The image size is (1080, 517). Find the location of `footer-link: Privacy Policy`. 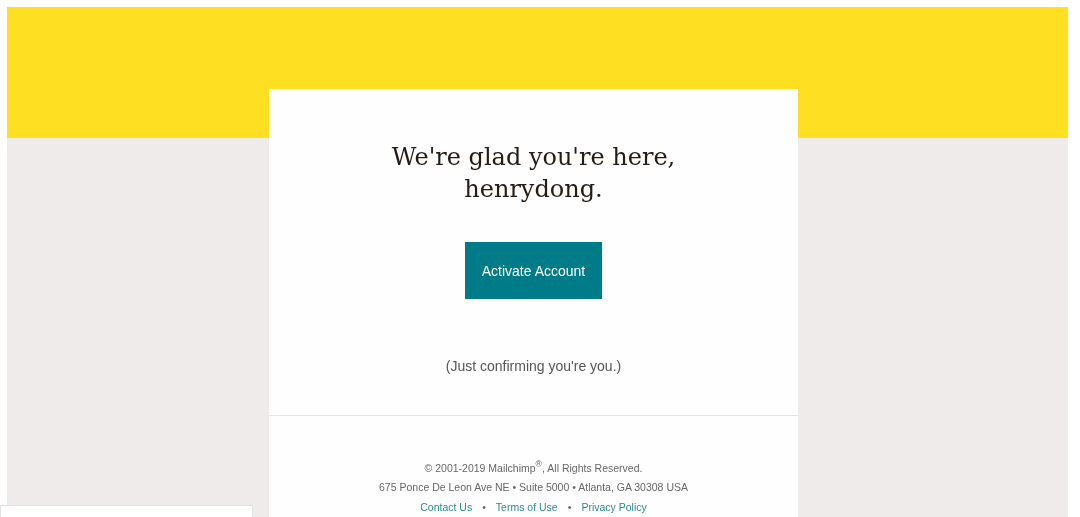

footer-link: Privacy Policy is located at coordinates (614, 507).